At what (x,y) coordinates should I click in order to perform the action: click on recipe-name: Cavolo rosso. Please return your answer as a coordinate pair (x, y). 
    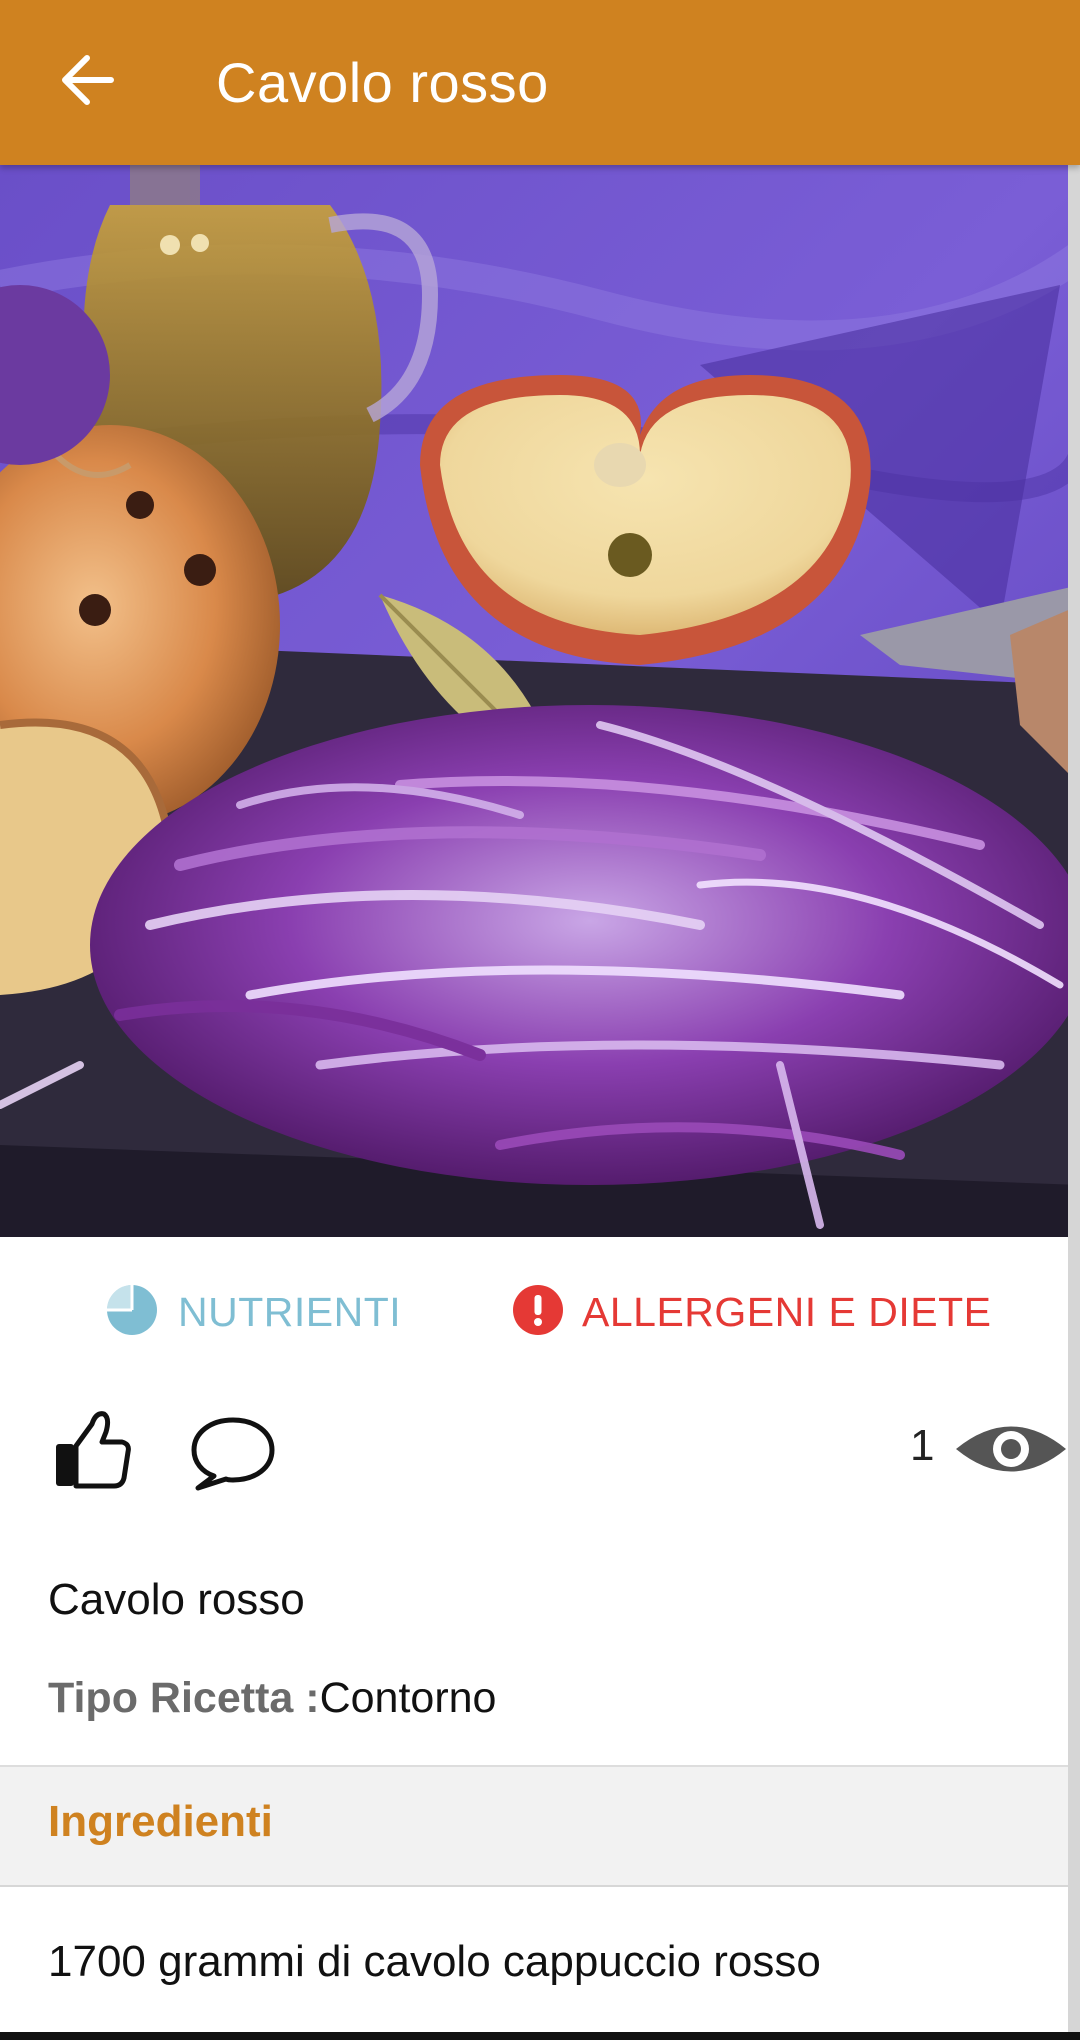
    Looking at the image, I should click on (176, 1599).